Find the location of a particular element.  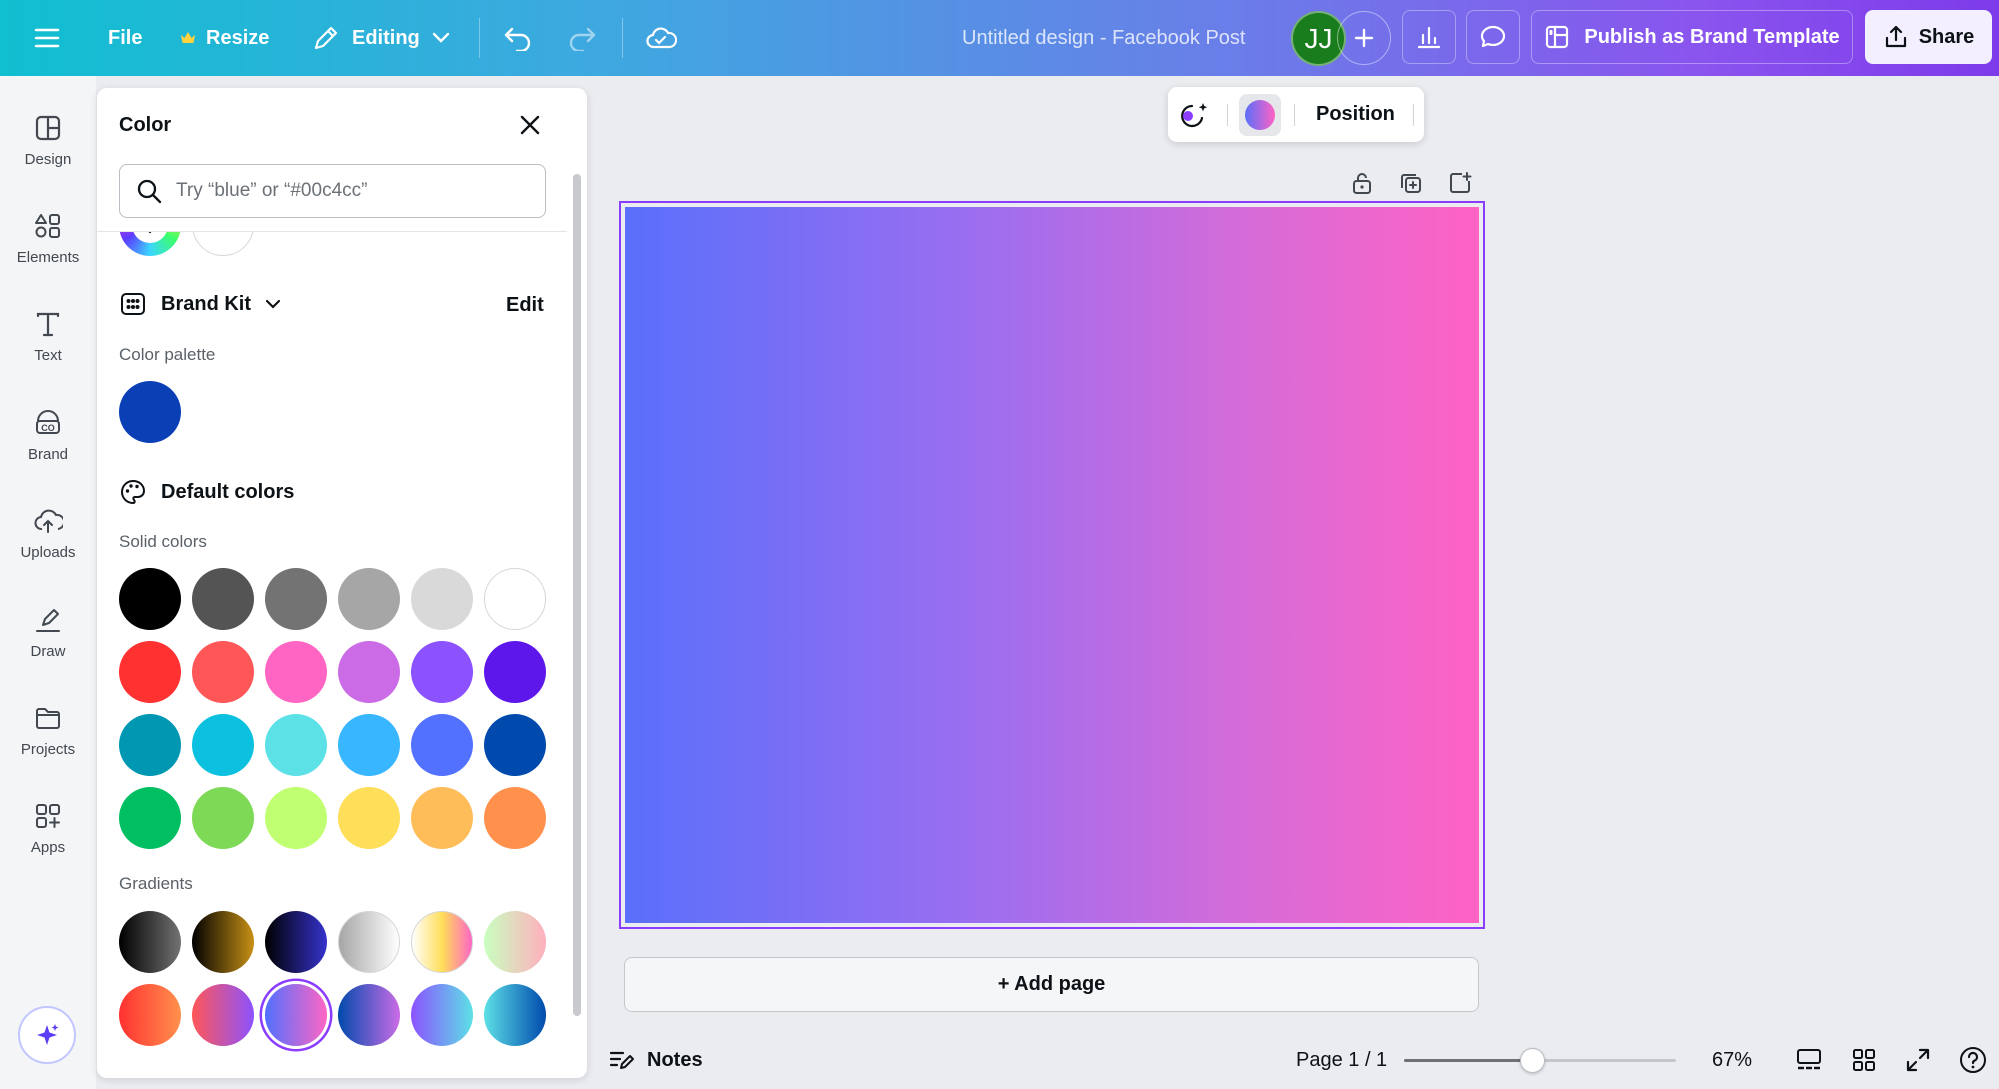

zoom-slider-handle is located at coordinates (1532, 1060).